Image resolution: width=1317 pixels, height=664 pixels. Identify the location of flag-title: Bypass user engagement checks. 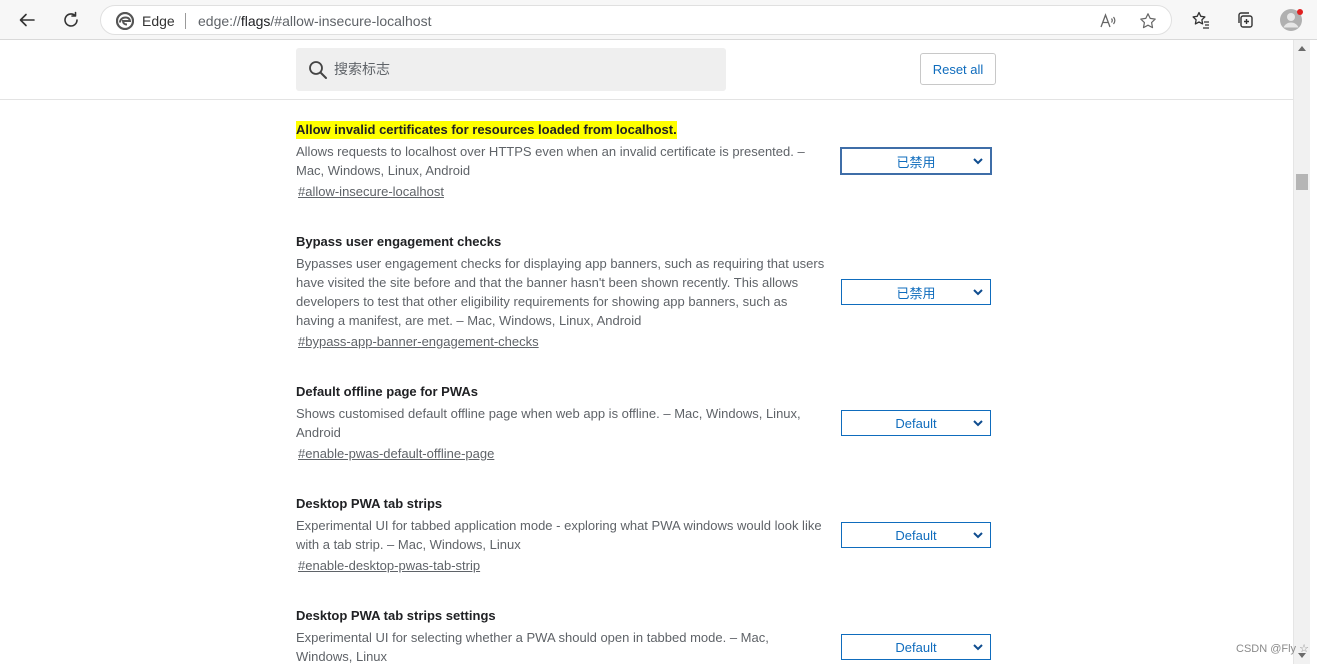
(399, 241).